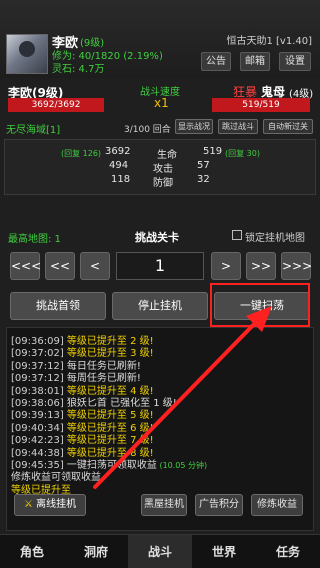  Describe the element at coordinates (157, 237) in the screenshot. I see `challenge-title: 挑战关卡` at that location.